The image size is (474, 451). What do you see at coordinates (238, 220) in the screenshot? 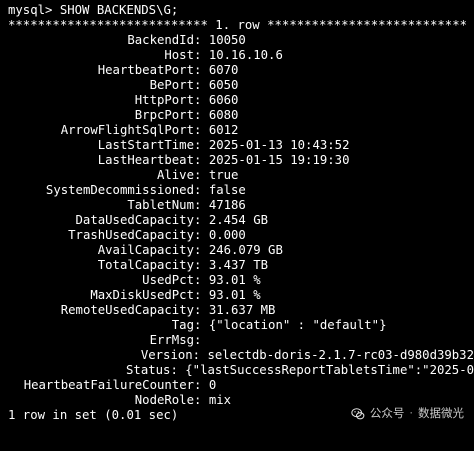
I see `field-value: 2.454 GB` at bounding box center [238, 220].